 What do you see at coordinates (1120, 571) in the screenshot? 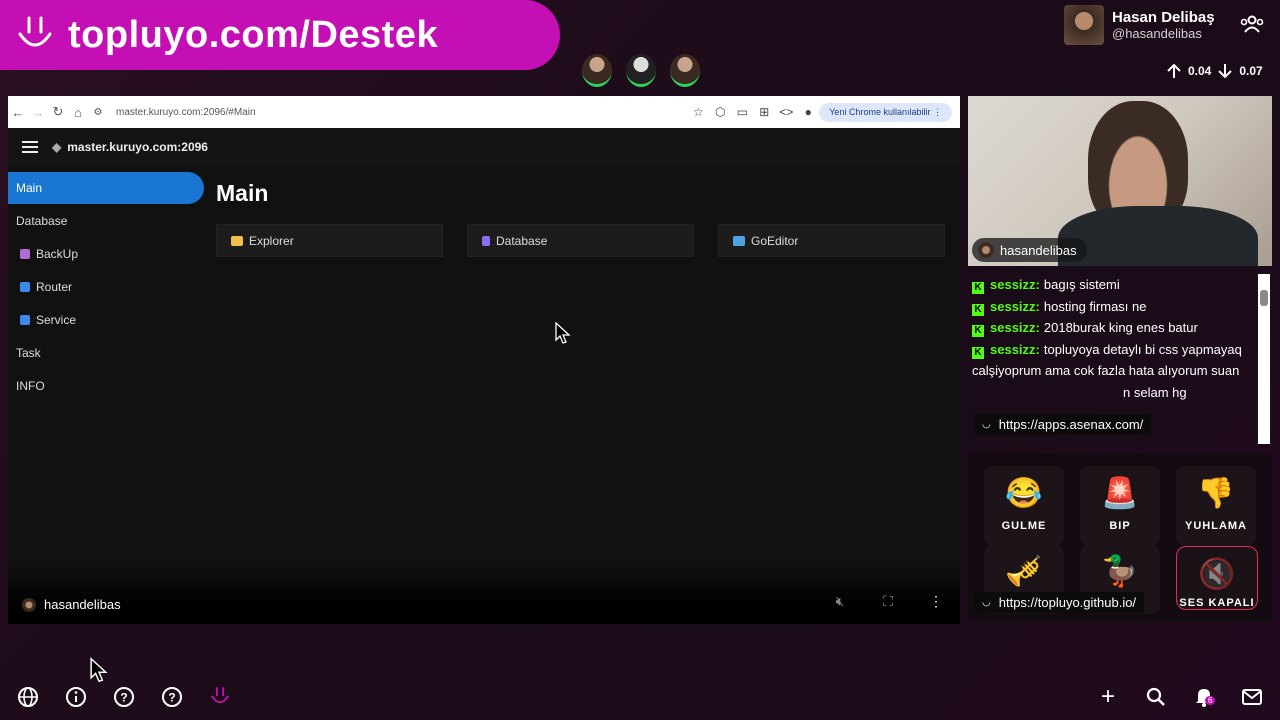
I see `duck-icon: 🦆` at bounding box center [1120, 571].